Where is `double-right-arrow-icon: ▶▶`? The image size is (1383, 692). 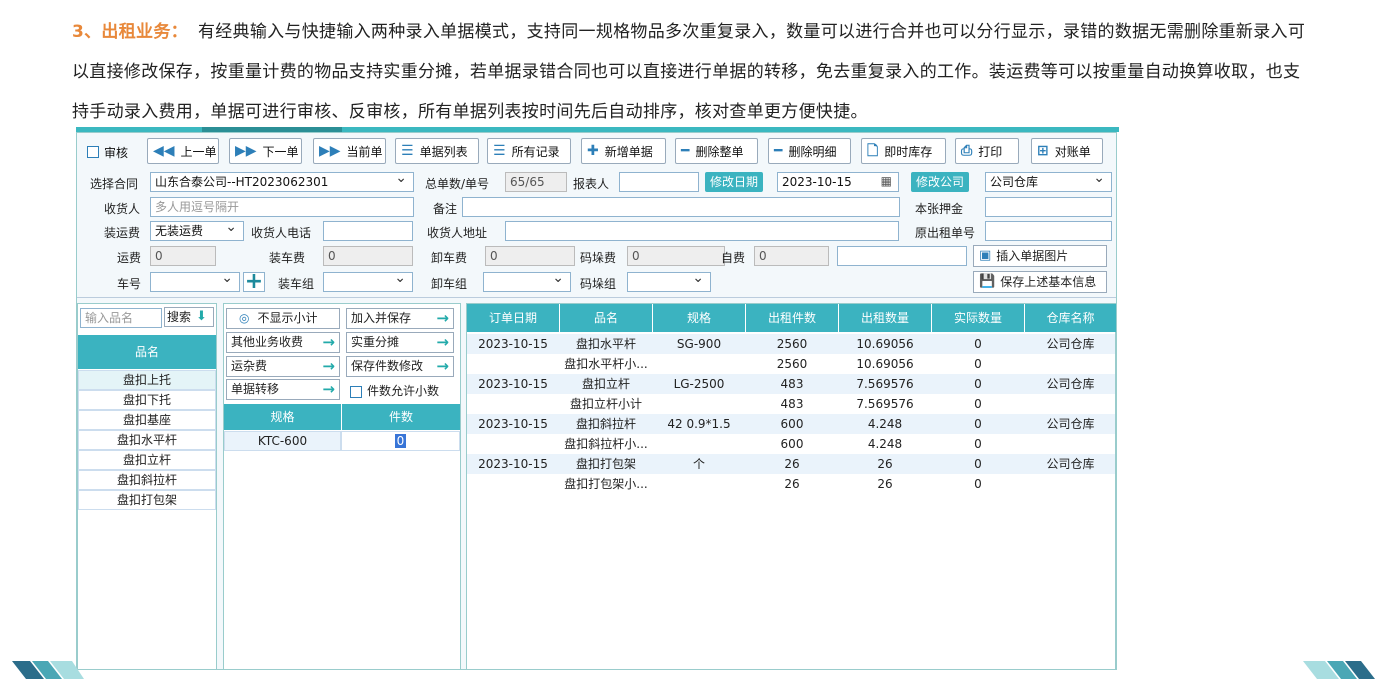
double-right-arrow-icon: ▶▶ is located at coordinates (246, 151).